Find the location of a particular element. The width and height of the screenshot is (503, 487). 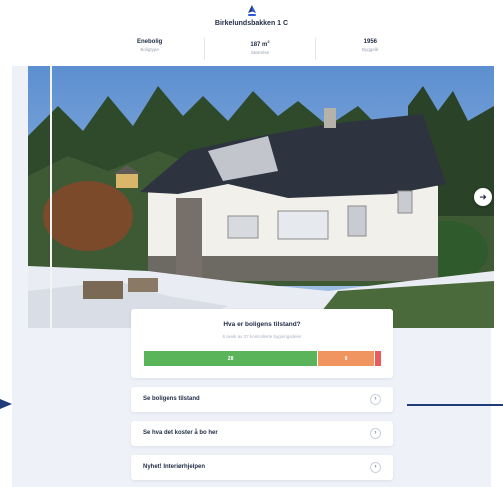

link-condition-report: Se boligens tilstand › is located at coordinates (262, 399).